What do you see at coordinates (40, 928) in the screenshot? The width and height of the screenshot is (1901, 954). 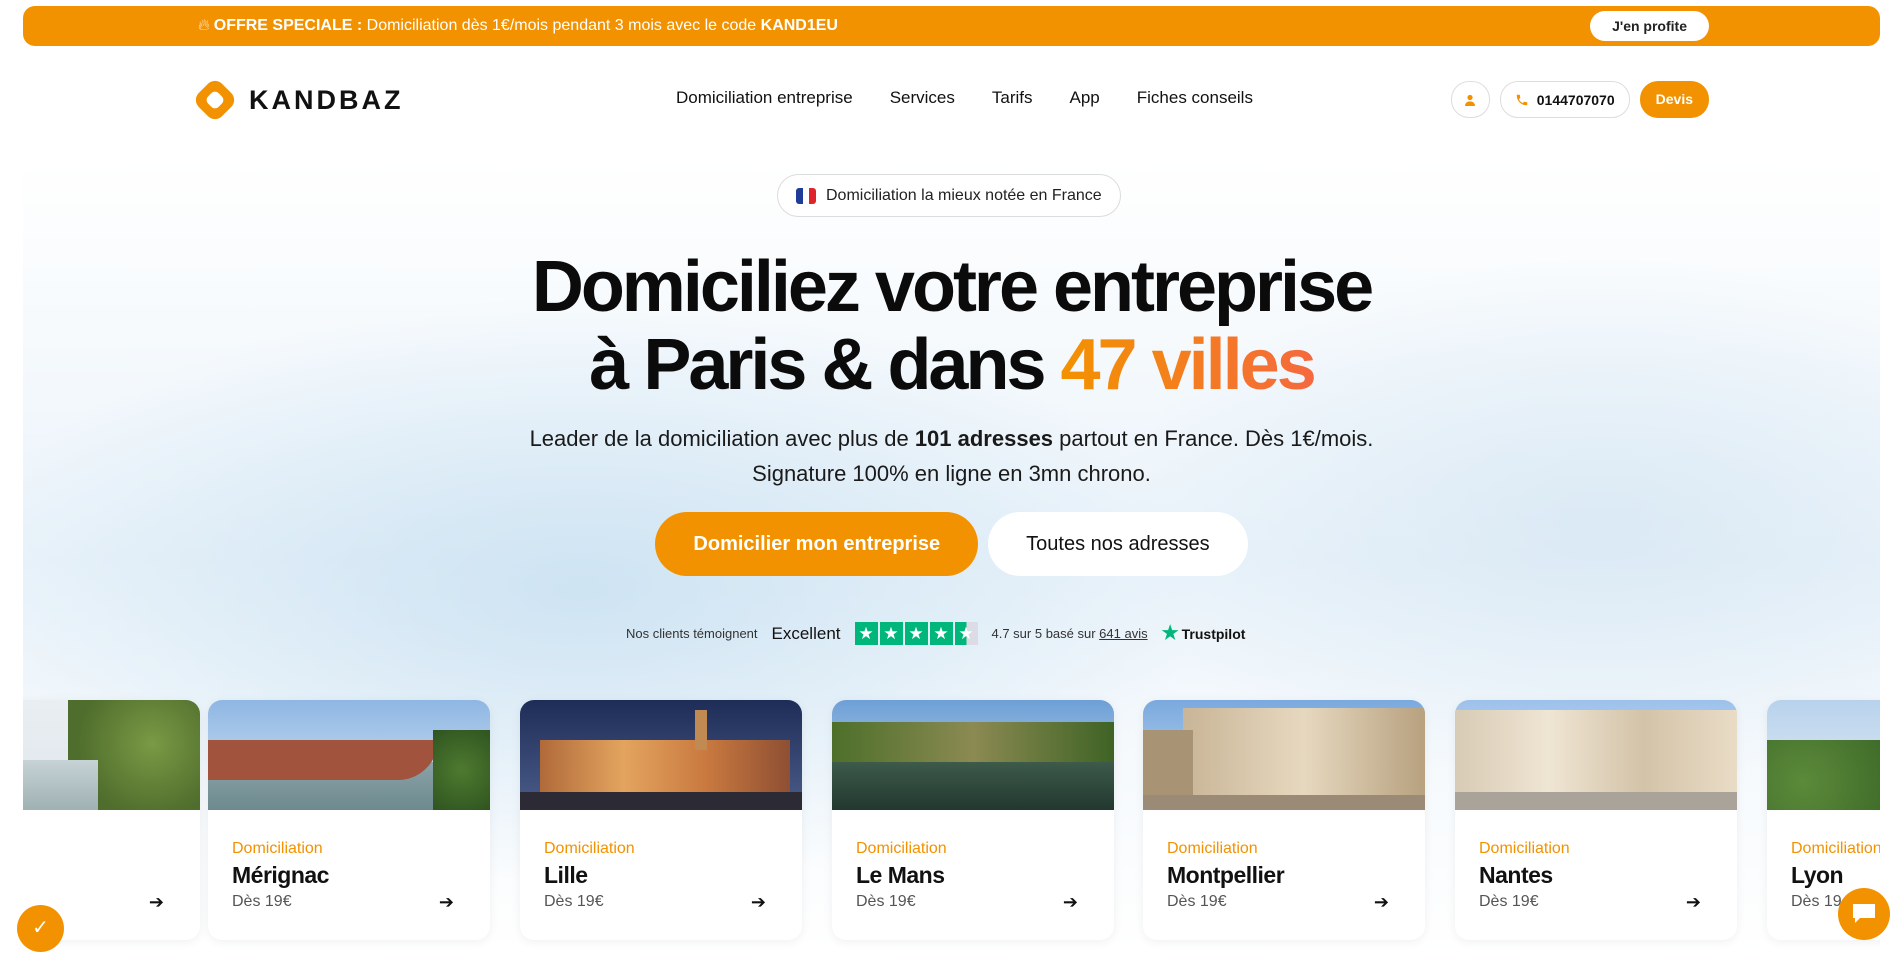 I see `cookie-consent-icon: ✓` at bounding box center [40, 928].